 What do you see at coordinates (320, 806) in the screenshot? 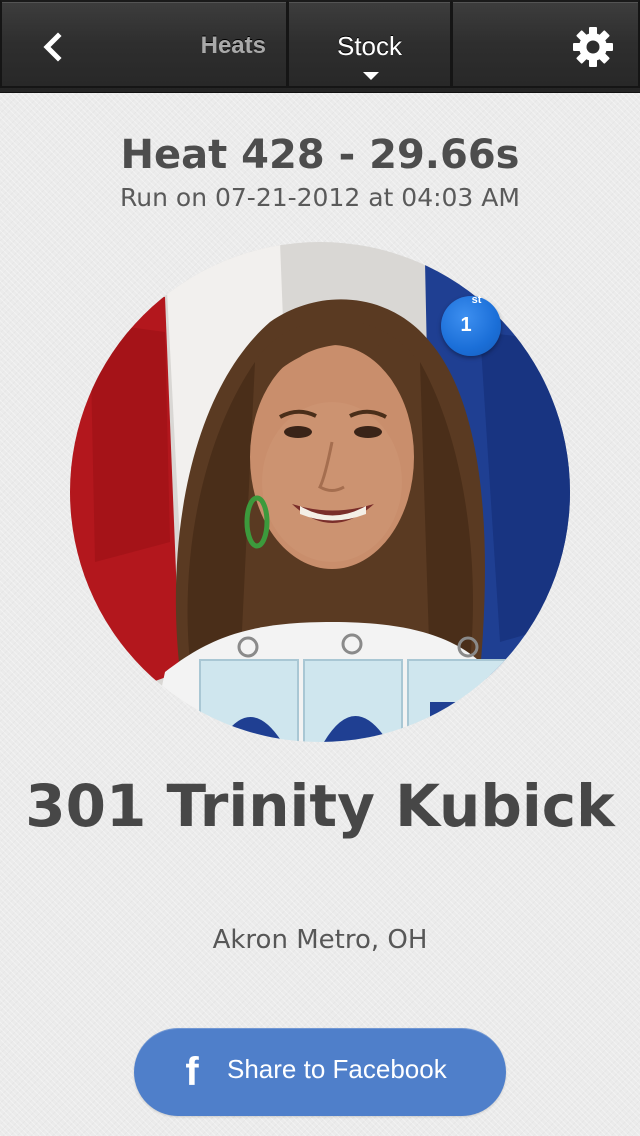
I see `racer-name: 301 Trinity Kubick` at bounding box center [320, 806].